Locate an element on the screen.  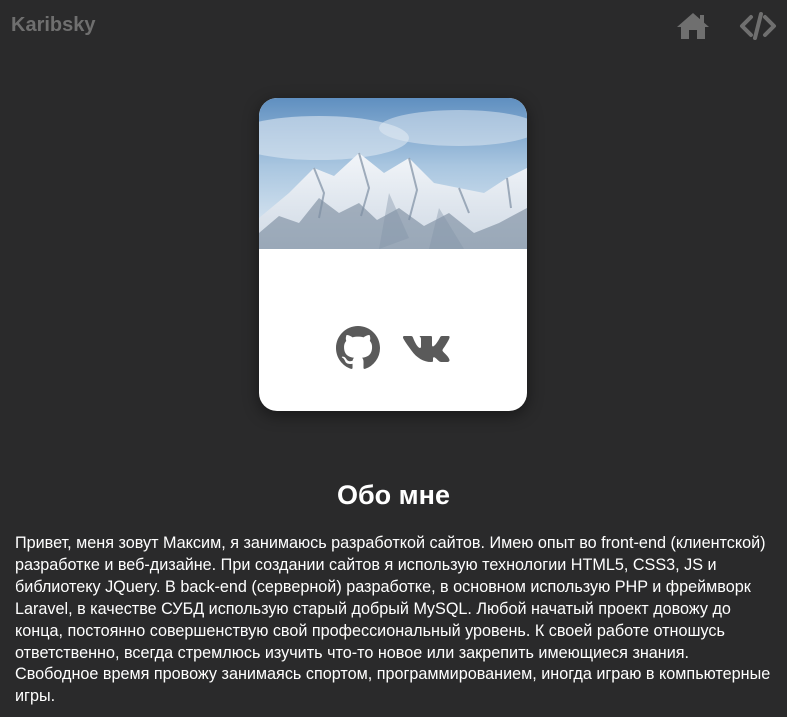
github-link is located at coordinates (358, 350).